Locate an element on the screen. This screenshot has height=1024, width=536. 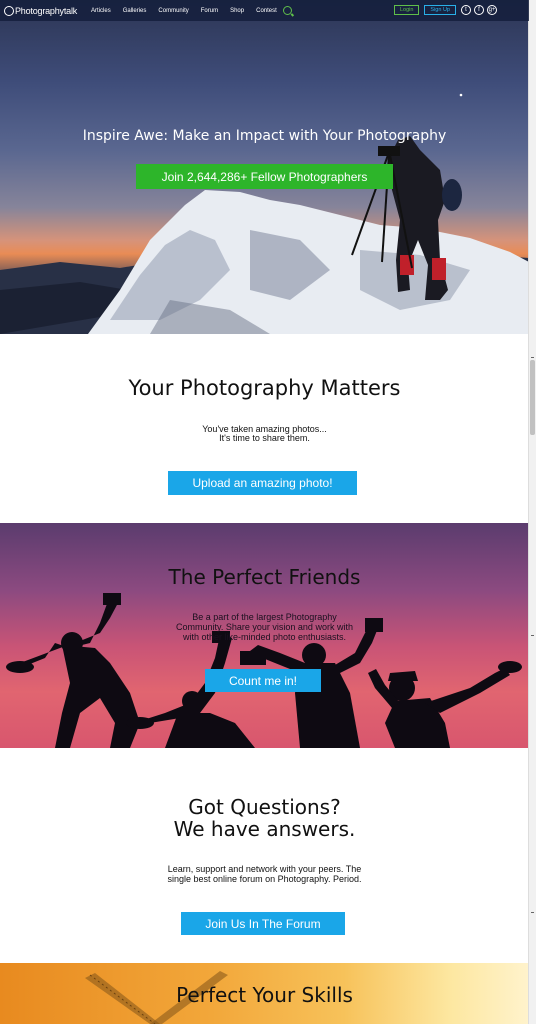
page-scrollbar is located at coordinates (532, 512).